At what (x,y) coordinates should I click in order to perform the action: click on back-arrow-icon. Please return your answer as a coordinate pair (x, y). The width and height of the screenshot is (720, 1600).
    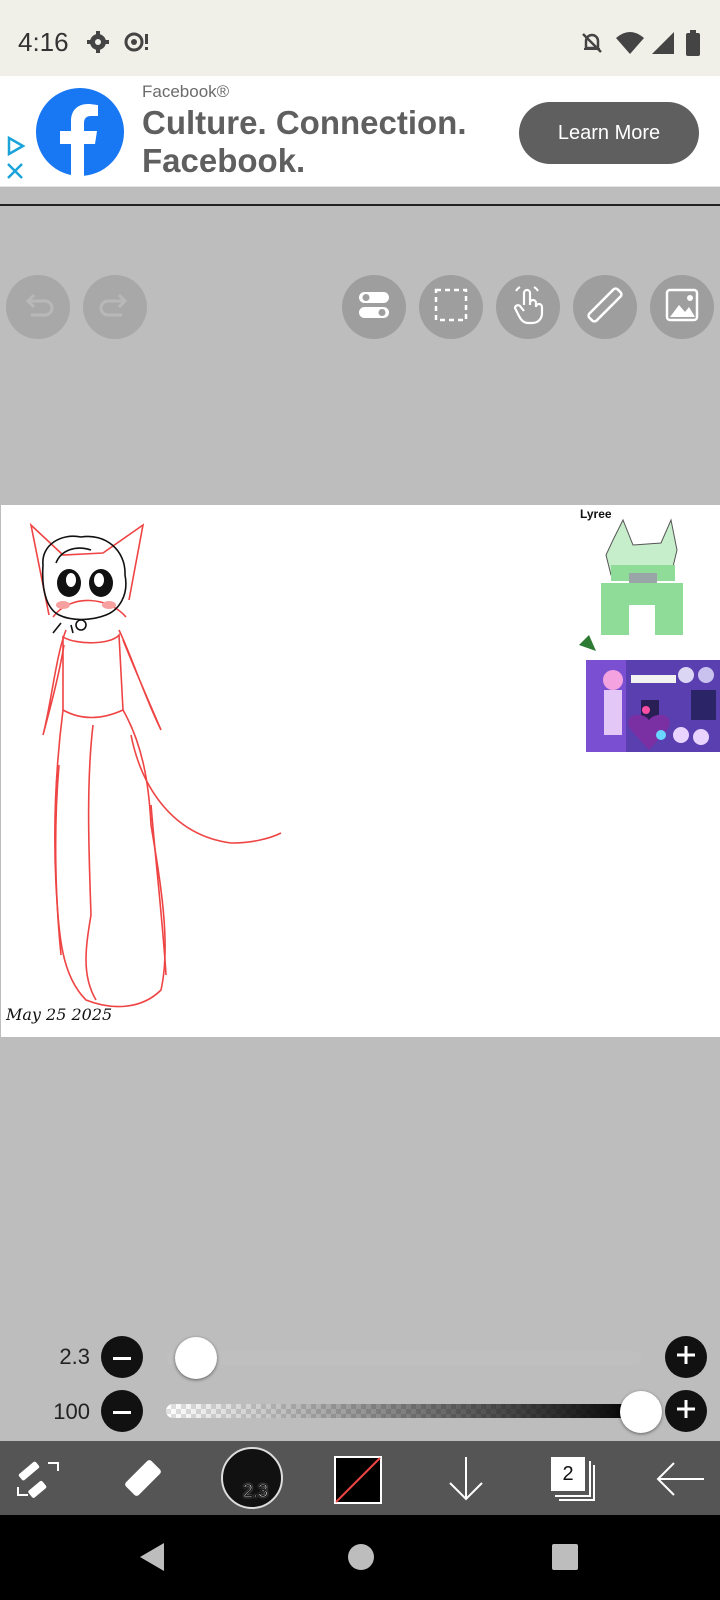
    Looking at the image, I should click on (681, 1481).